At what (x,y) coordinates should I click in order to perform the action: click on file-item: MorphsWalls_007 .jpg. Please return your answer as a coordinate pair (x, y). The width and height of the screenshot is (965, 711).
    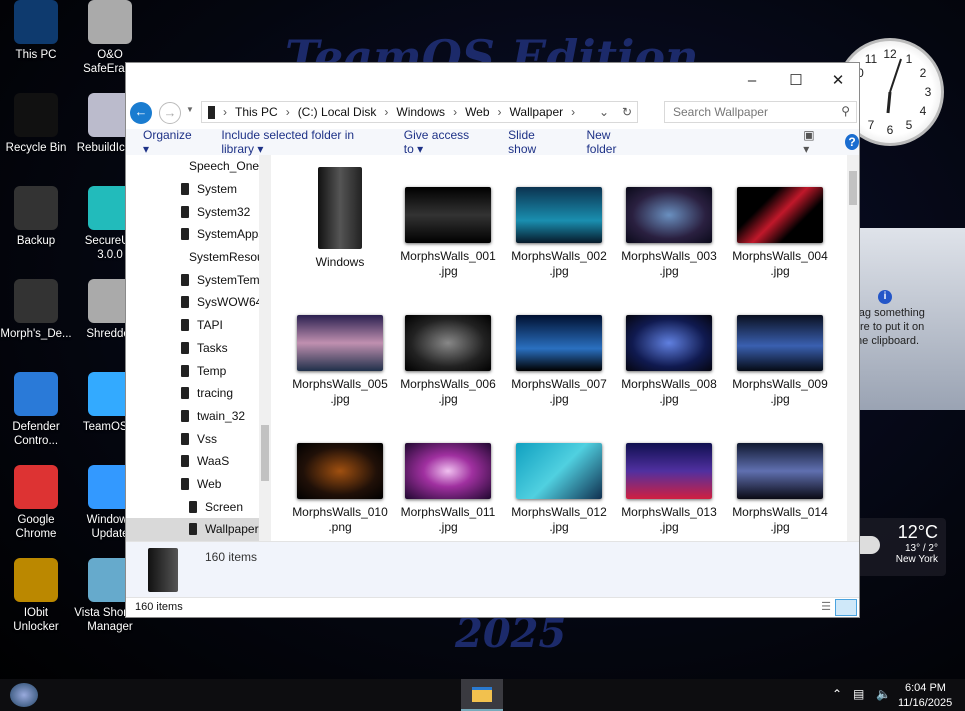
    Looking at the image, I should click on (559, 351).